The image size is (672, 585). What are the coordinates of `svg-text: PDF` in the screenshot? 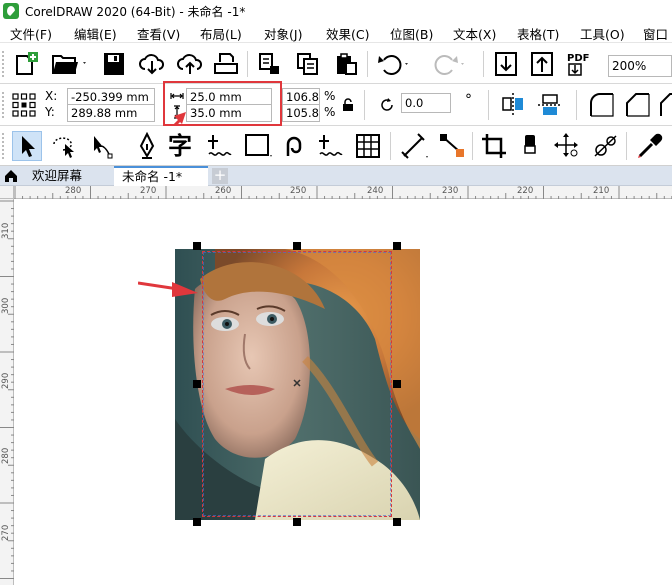 It's located at (578, 58).